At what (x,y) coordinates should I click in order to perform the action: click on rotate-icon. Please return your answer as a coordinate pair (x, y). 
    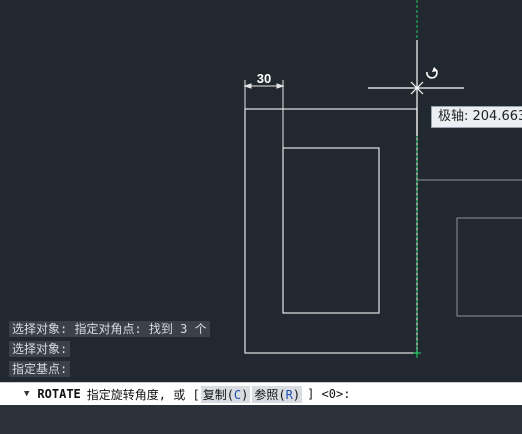
    Looking at the image, I should click on (432, 73).